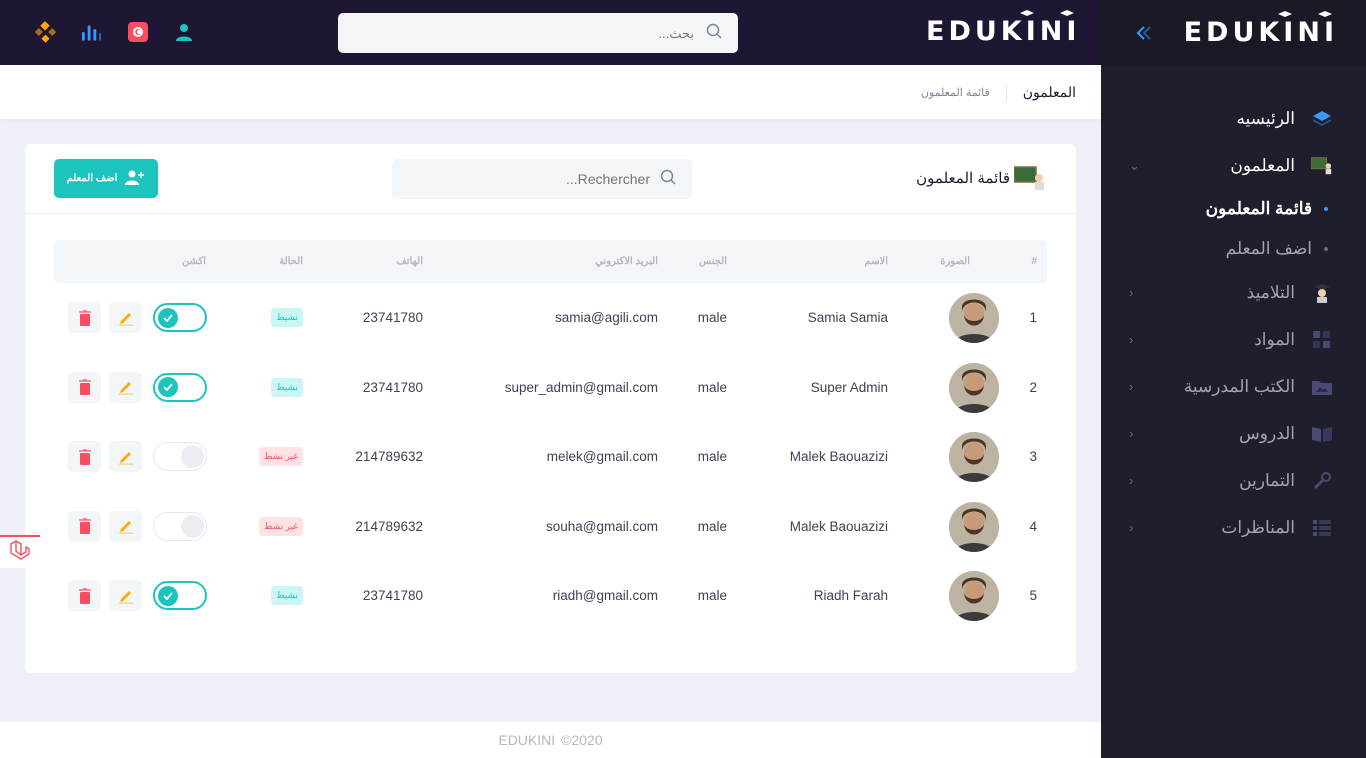  Describe the element at coordinates (850, 595) in the screenshot. I see `teacher-name: Riadh Farah` at that location.